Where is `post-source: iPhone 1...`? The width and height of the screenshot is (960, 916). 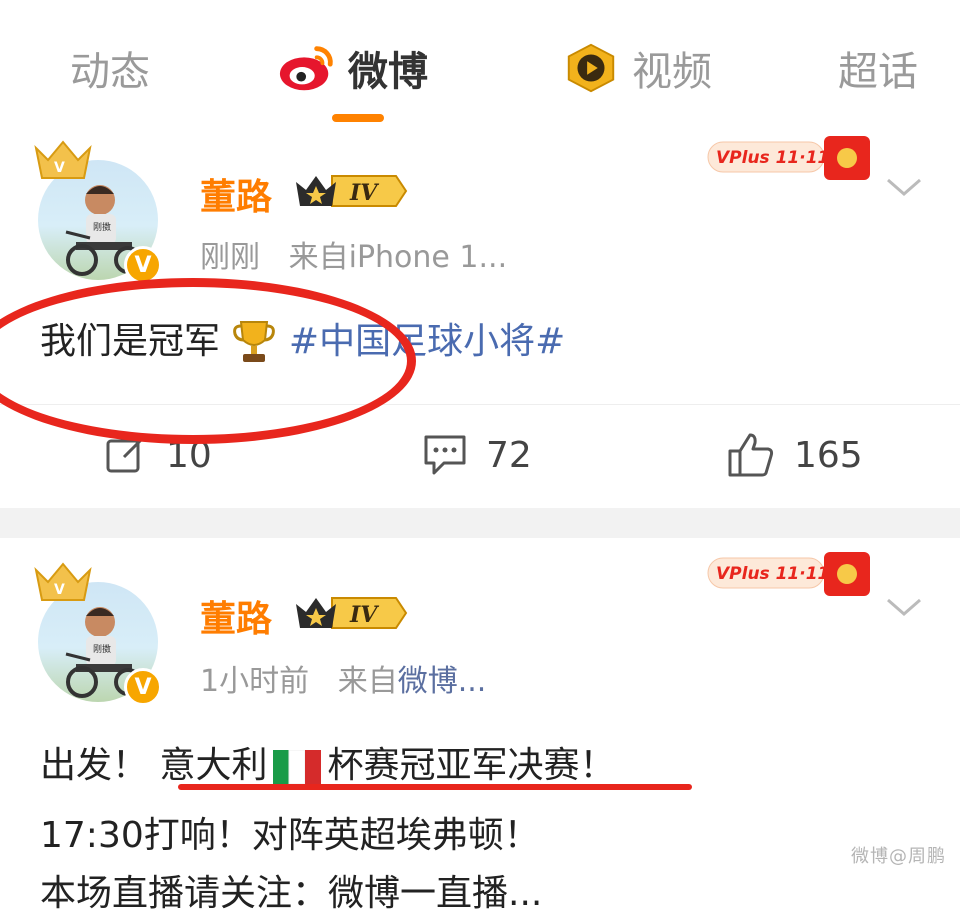 post-source: iPhone 1... is located at coordinates (428, 257).